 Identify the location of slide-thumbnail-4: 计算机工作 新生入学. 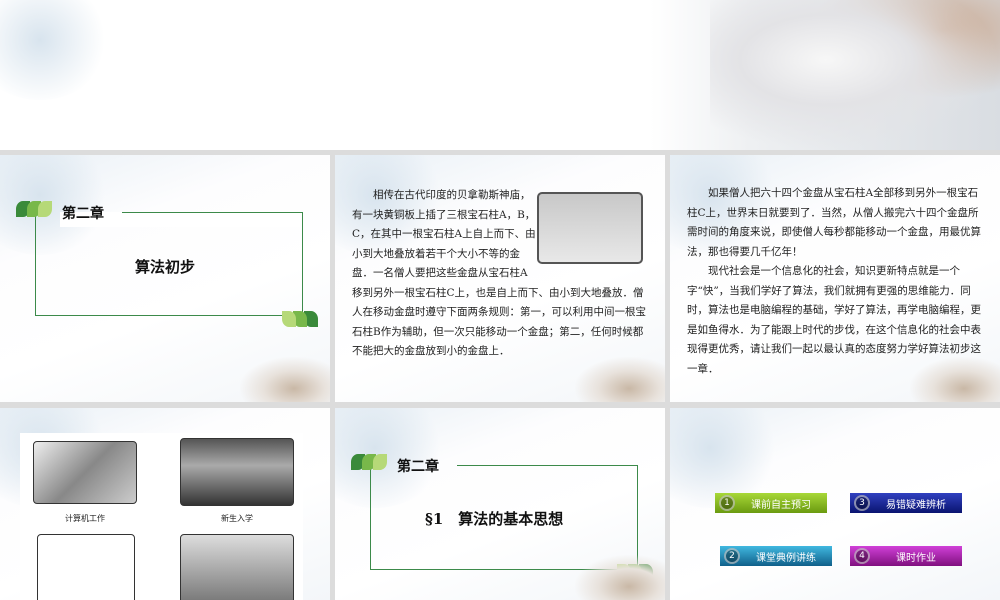
(165, 504).